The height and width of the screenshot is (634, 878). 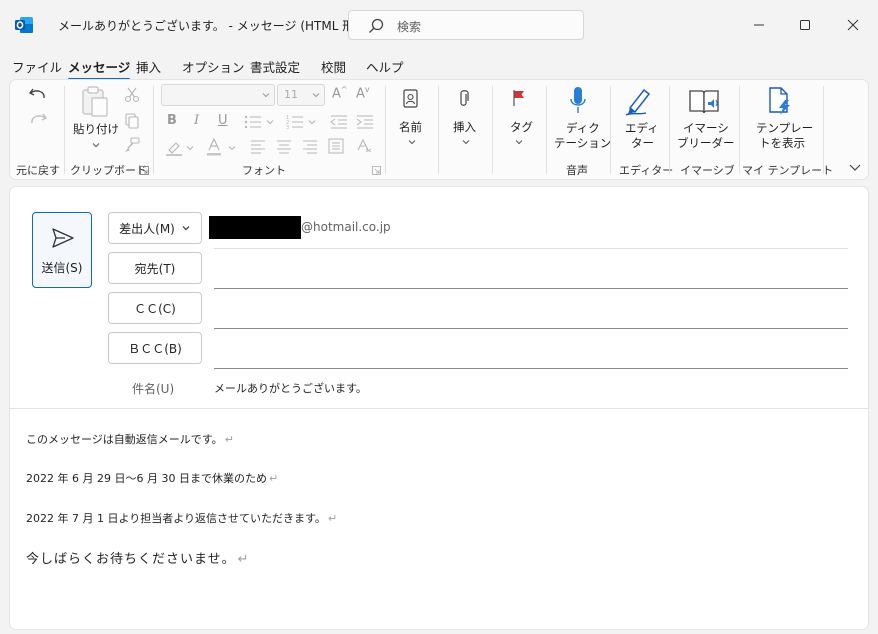 What do you see at coordinates (346, 227) in the screenshot?
I see `from-address-domain: @hotmail.co.jp` at bounding box center [346, 227].